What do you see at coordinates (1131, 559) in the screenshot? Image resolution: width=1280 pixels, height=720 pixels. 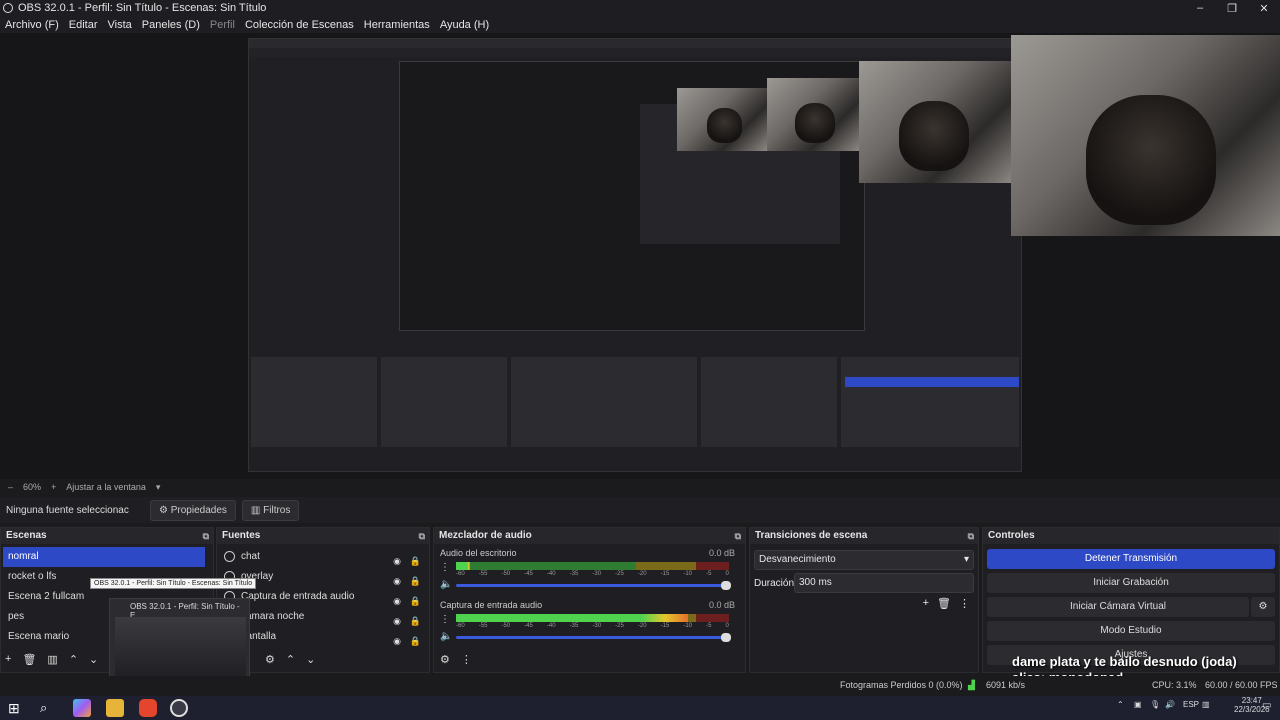 I see `stop-stream-button: Detener Transmisión` at bounding box center [1131, 559].